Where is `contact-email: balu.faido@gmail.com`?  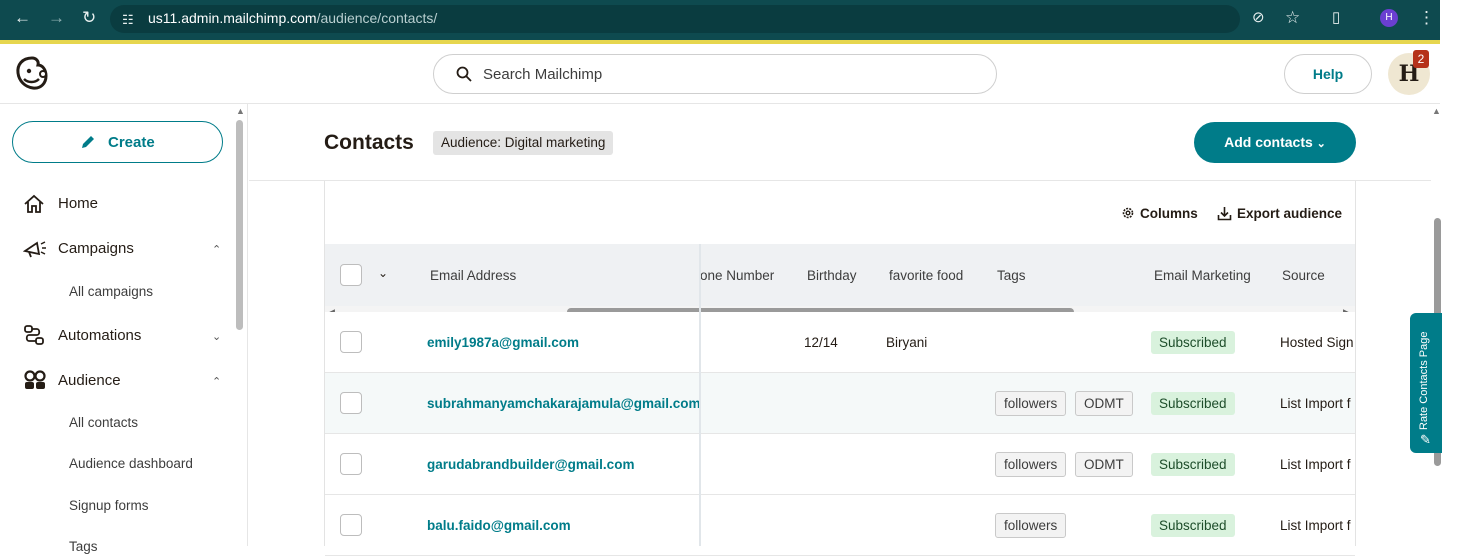 contact-email: balu.faido@gmail.com is located at coordinates (499, 525).